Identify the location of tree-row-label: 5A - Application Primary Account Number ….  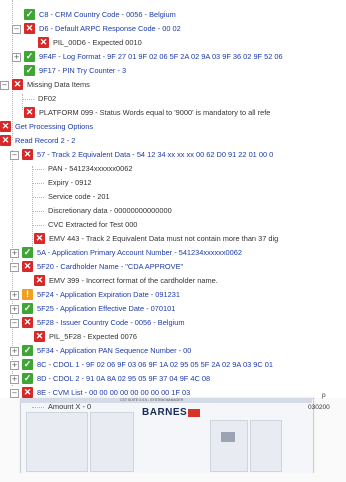
(139, 252).